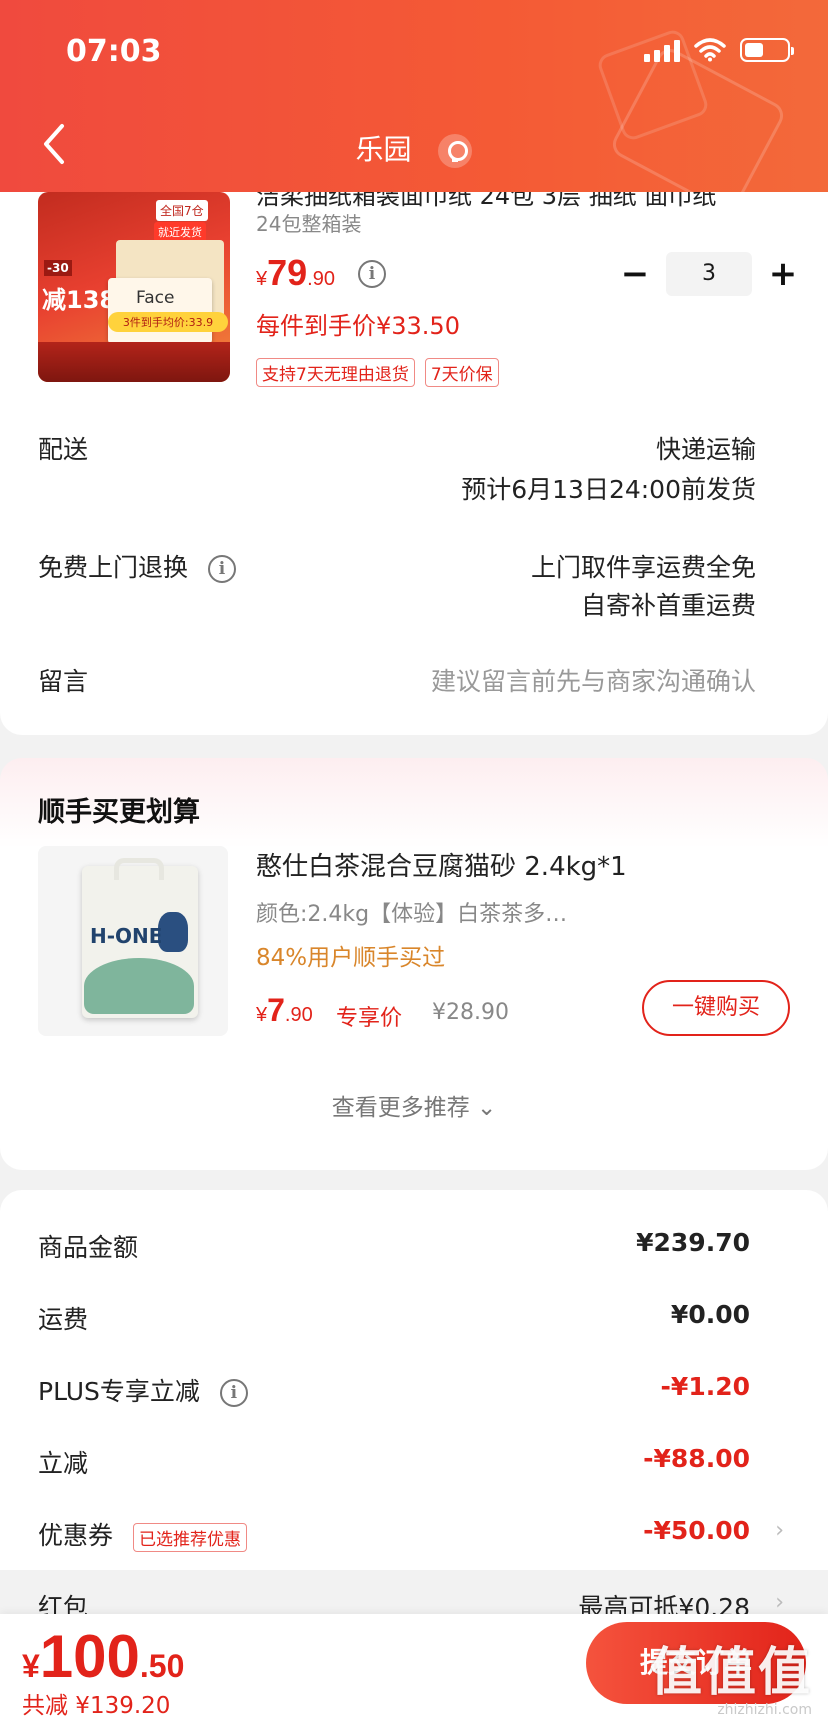  I want to click on free-return-text: 免费上门退换, so click(113, 567).